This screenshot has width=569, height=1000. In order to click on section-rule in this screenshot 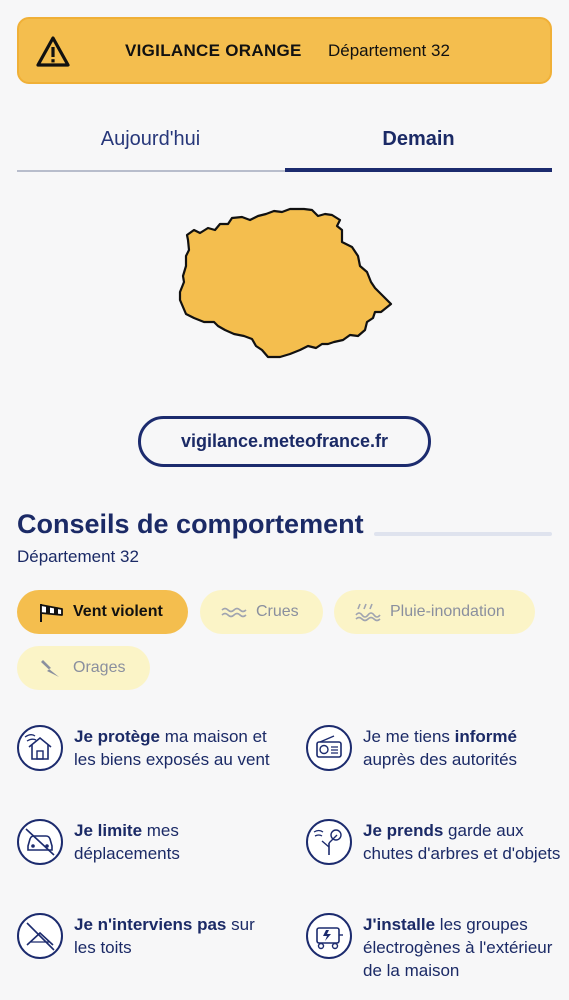, I will do `click(463, 534)`.